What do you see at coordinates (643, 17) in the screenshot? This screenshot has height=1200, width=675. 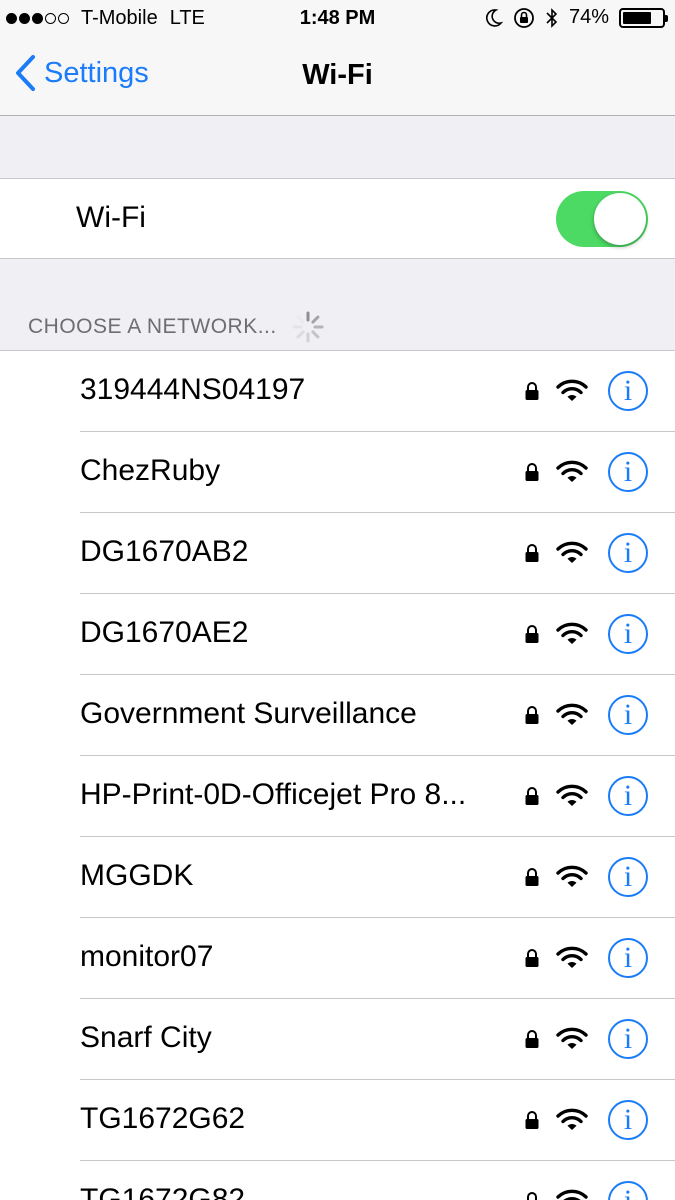 I see `battery-icon` at bounding box center [643, 17].